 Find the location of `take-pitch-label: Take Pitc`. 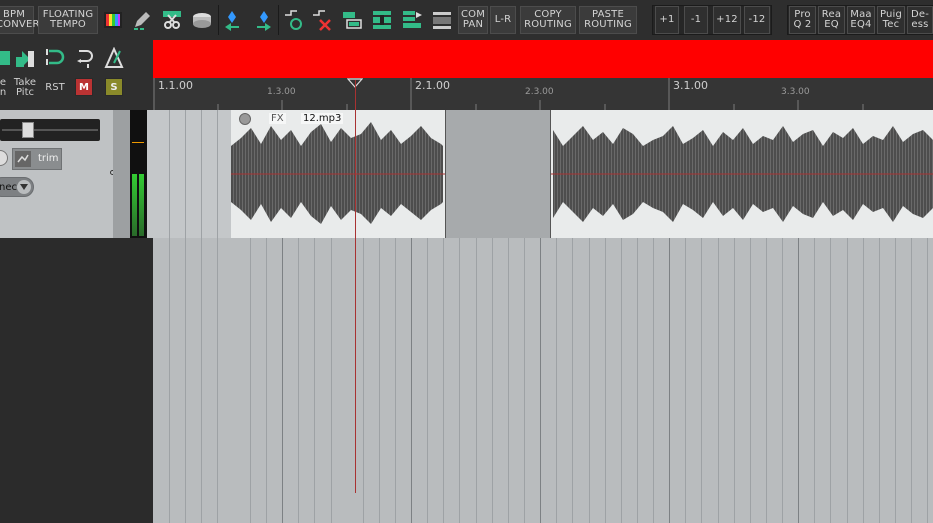

take-pitch-label: Take Pitc is located at coordinates (25, 87).